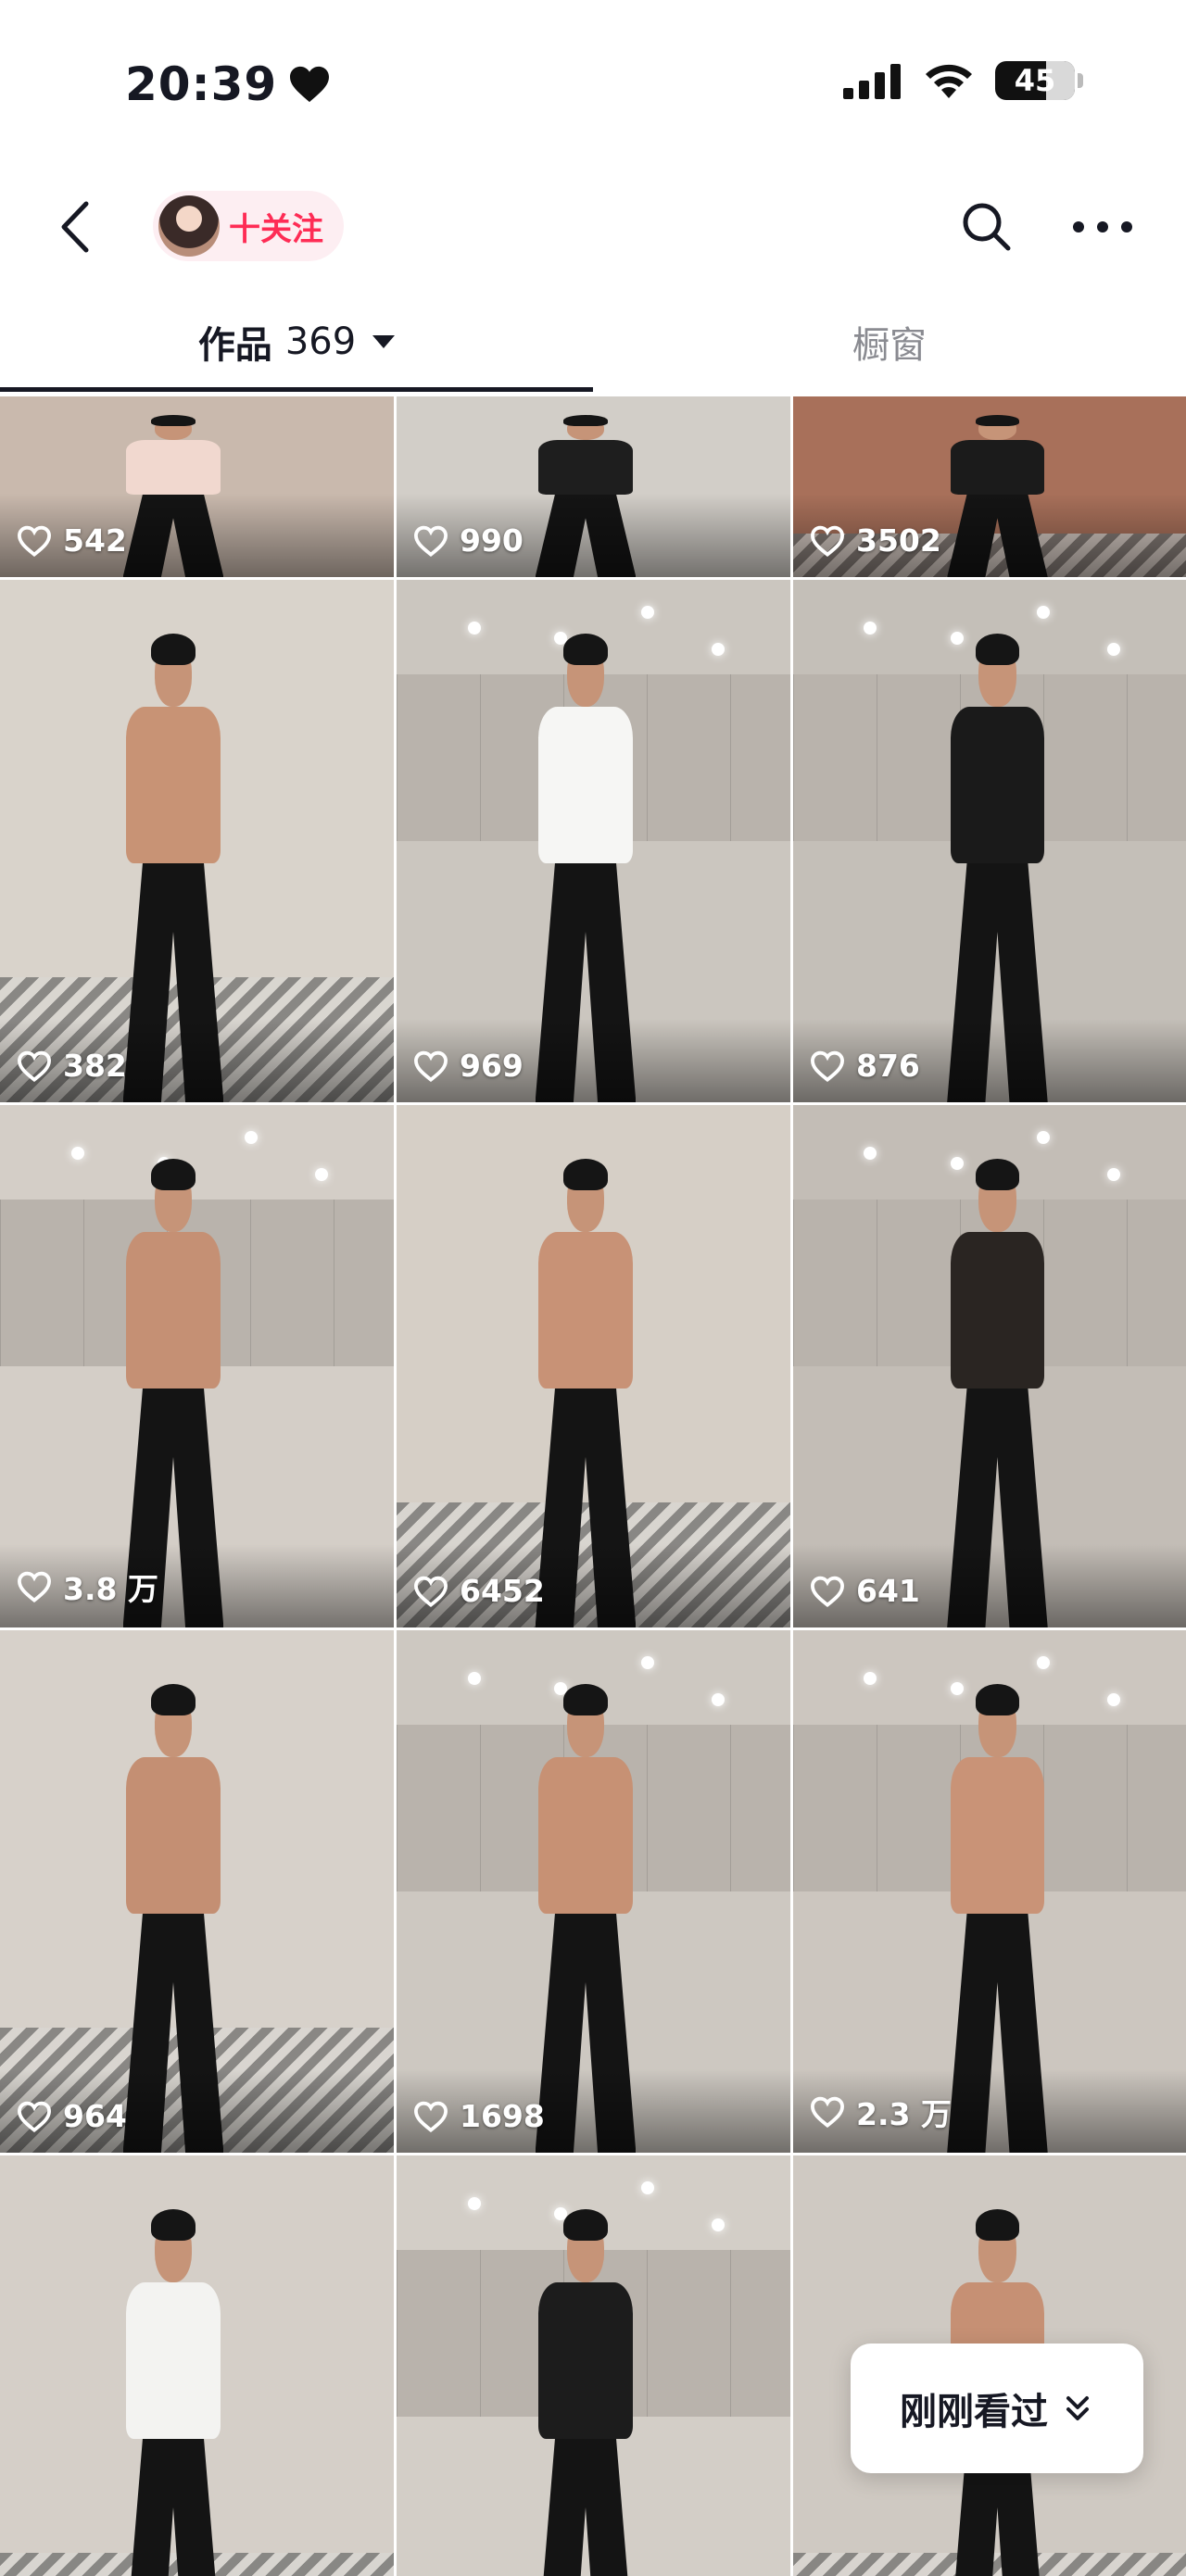  What do you see at coordinates (197, 486) in the screenshot?
I see `video-thumbnail: 542` at bounding box center [197, 486].